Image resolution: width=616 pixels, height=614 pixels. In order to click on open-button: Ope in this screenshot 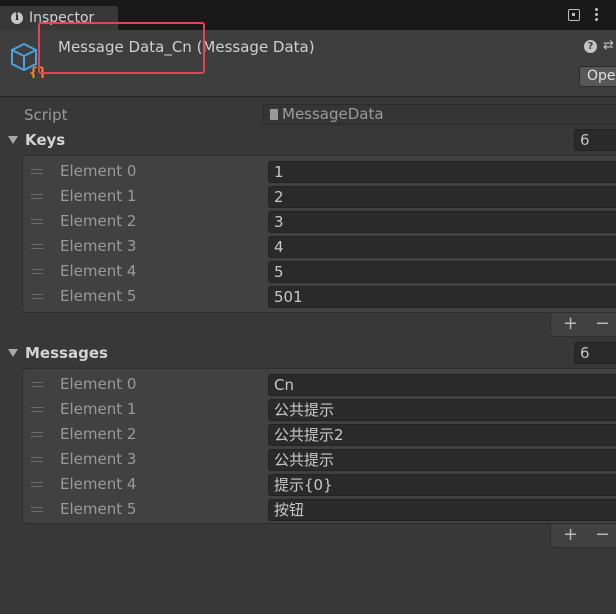, I will do `click(597, 76)`.